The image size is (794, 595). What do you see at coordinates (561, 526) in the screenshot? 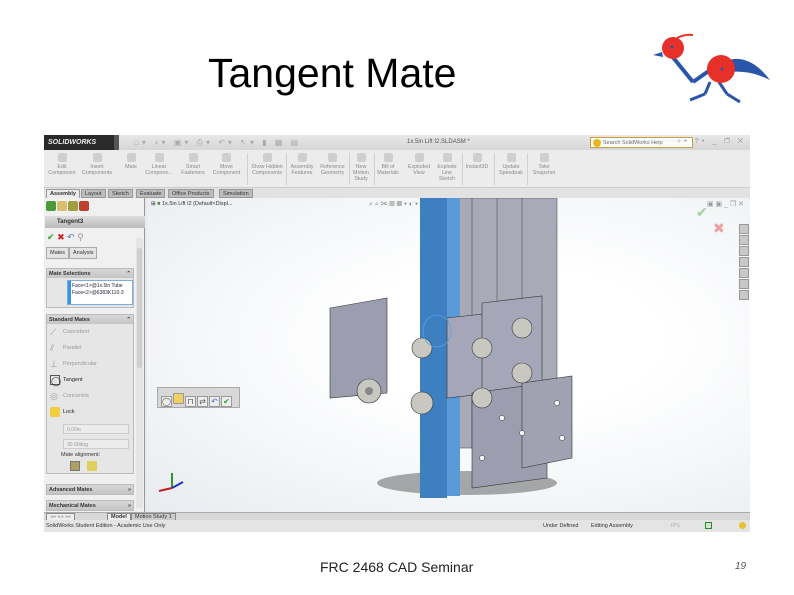
I see `status-state: Under Defined` at bounding box center [561, 526].